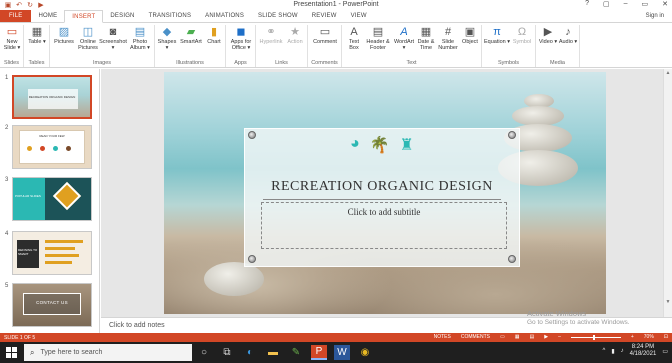 This screenshot has height=363, width=672. I want to click on zoom-slider, so click(595, 337).